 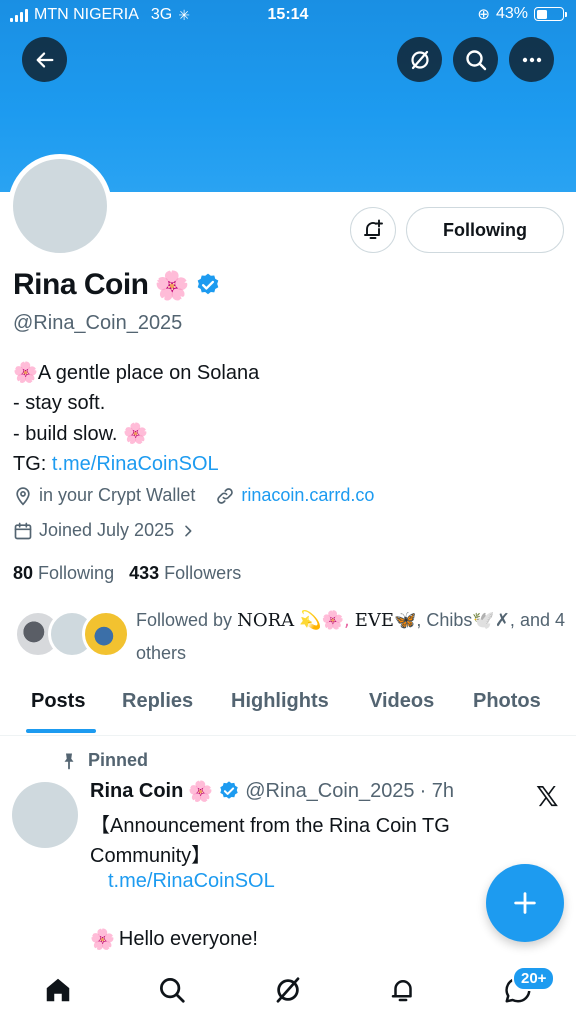 What do you see at coordinates (65, 434) in the screenshot?
I see `bio-line-3: - build slow.` at bounding box center [65, 434].